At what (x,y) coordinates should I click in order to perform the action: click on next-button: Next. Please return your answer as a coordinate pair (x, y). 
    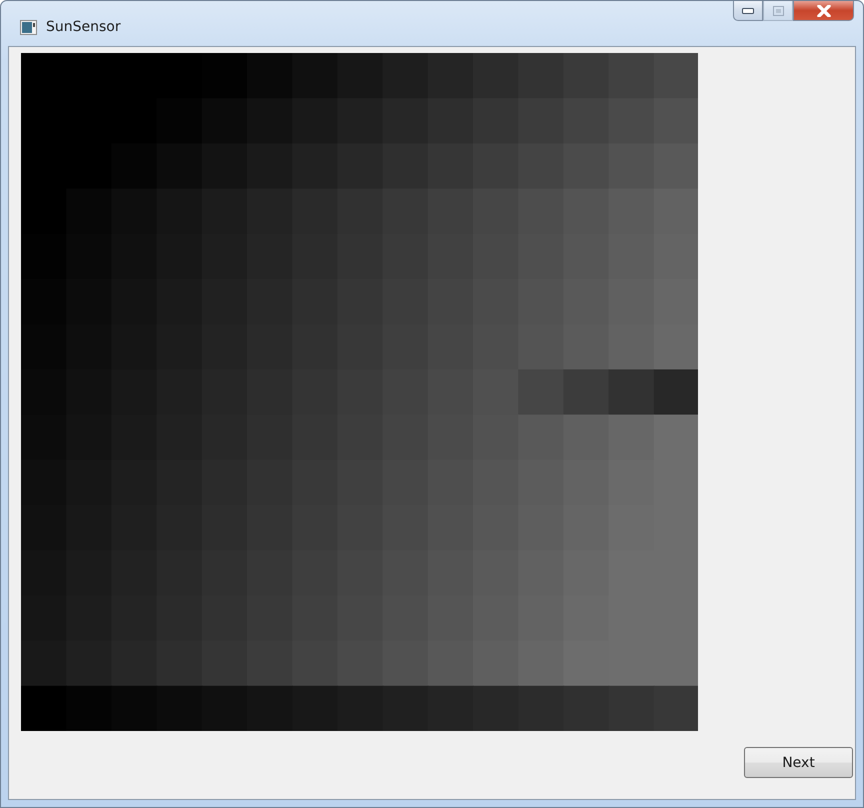
    Looking at the image, I should click on (798, 762).